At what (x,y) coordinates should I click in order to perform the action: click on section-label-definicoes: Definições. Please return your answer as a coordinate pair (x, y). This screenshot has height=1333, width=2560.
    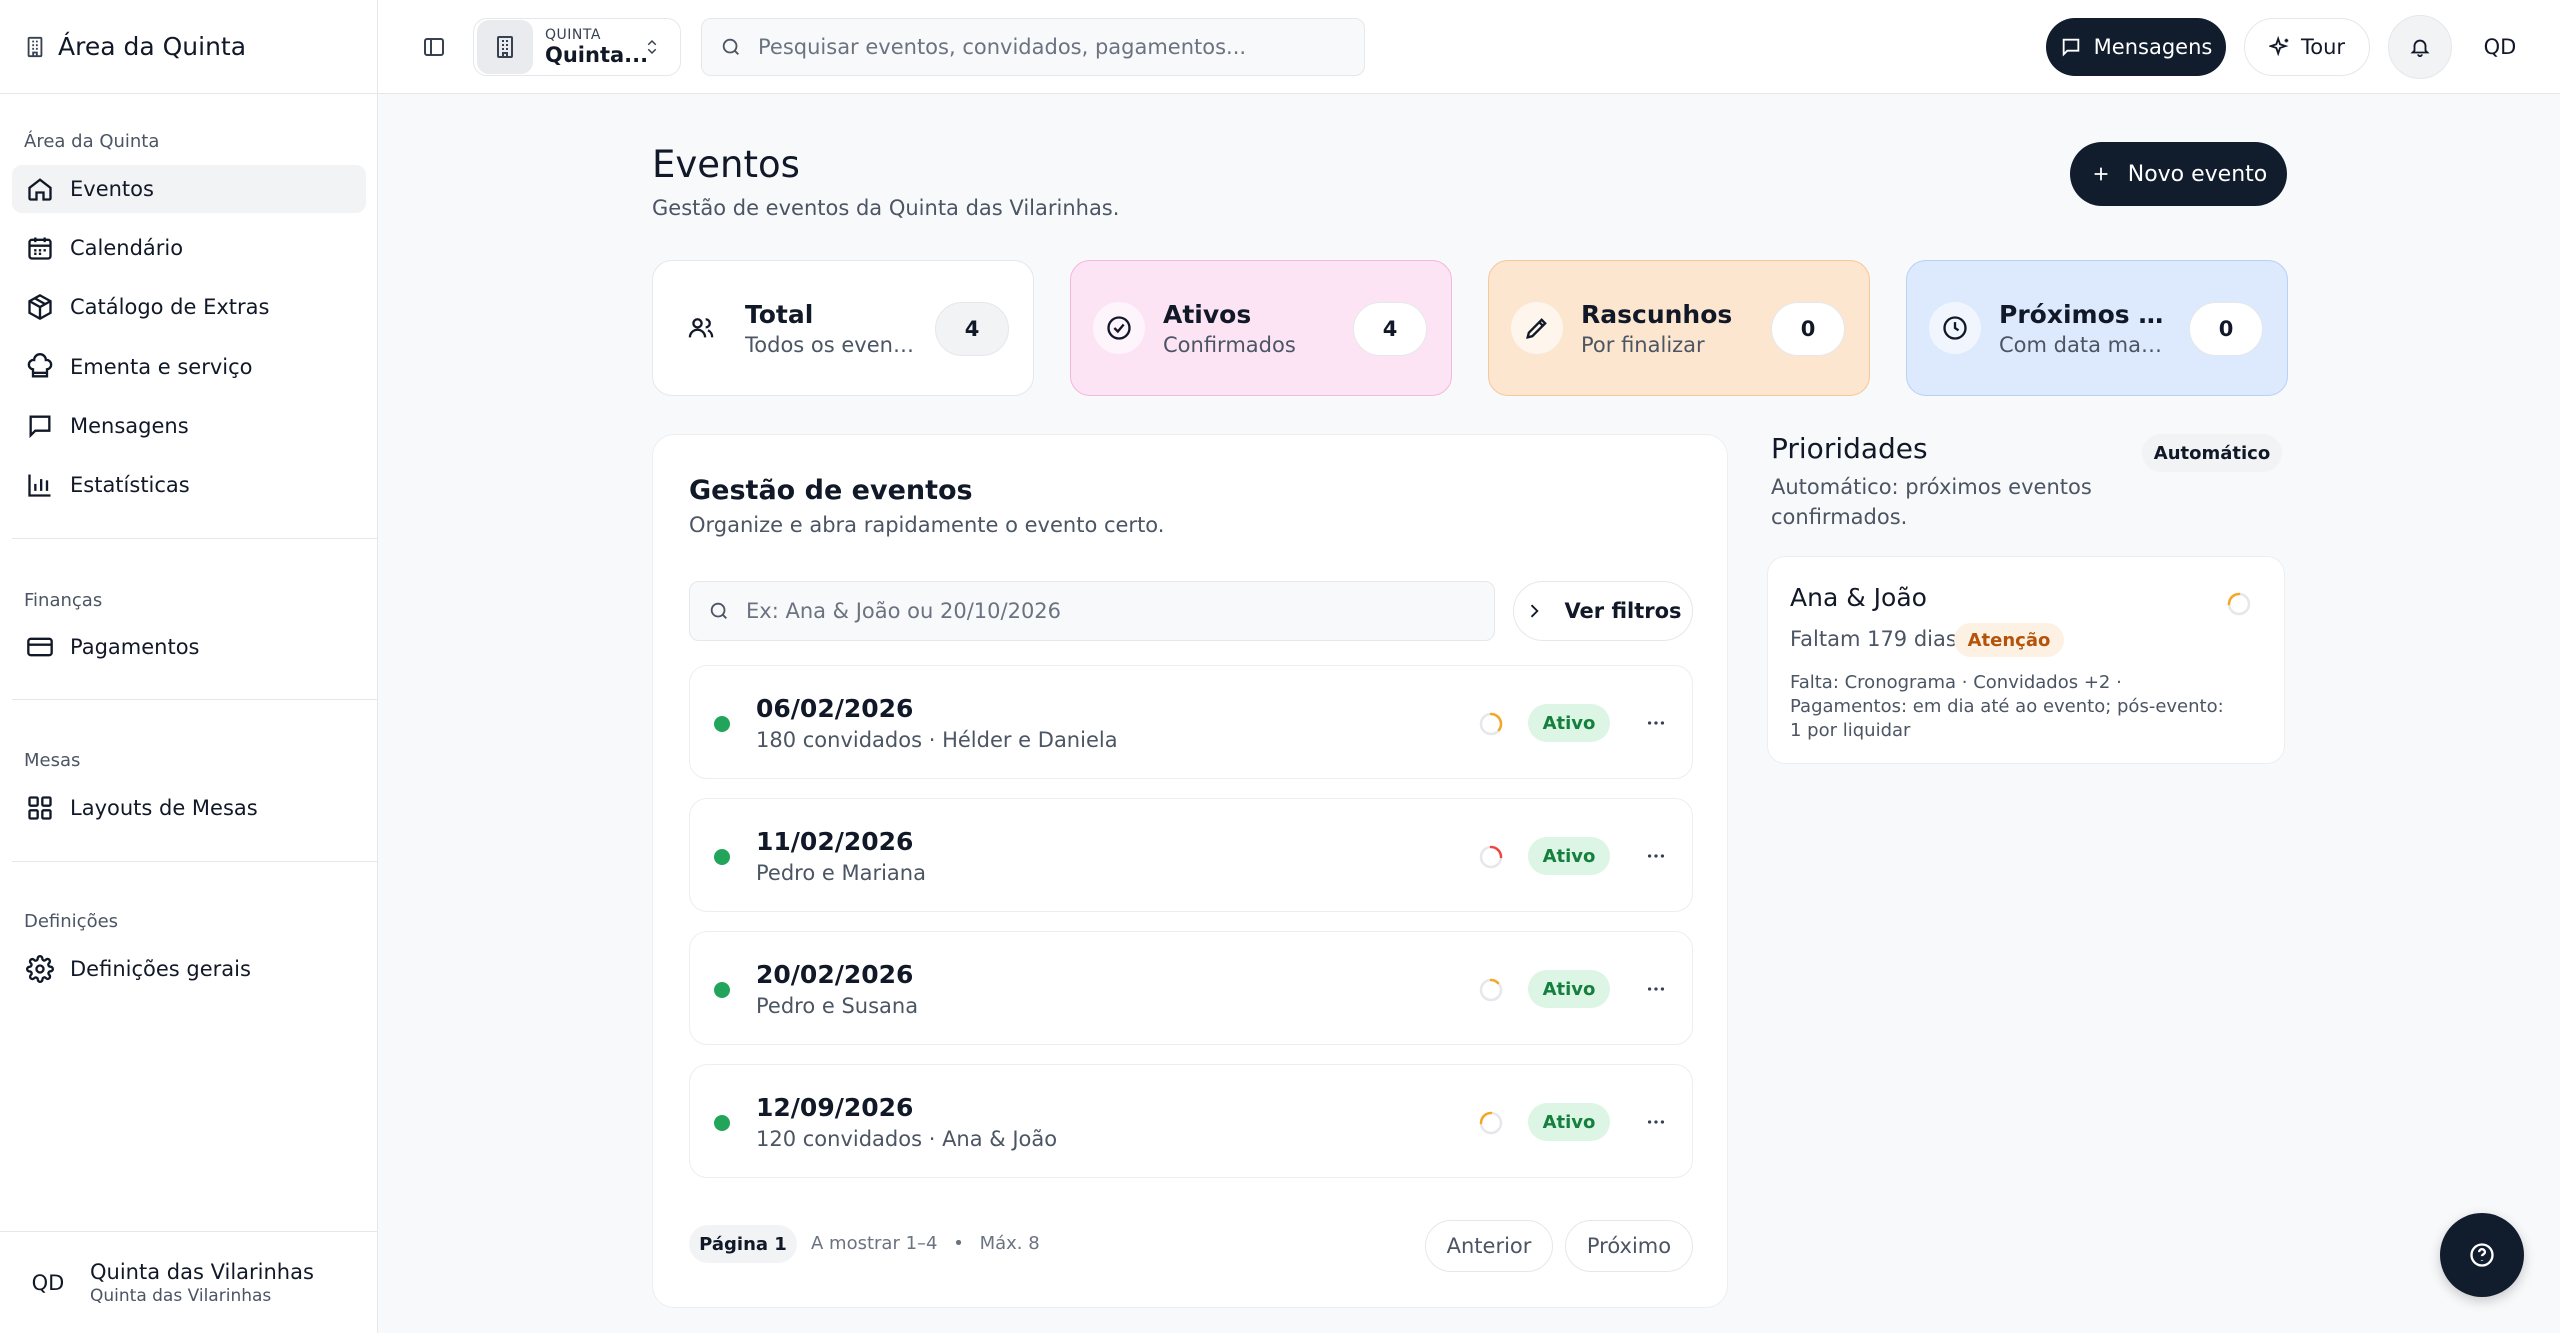
    Looking at the image, I should click on (71, 921).